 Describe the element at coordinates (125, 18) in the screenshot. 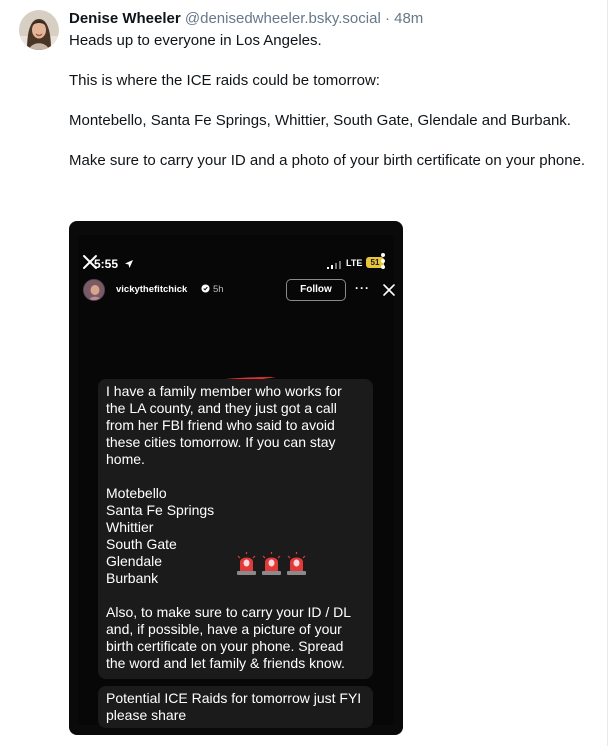

I see `author-name: Denise Wheeler` at that location.